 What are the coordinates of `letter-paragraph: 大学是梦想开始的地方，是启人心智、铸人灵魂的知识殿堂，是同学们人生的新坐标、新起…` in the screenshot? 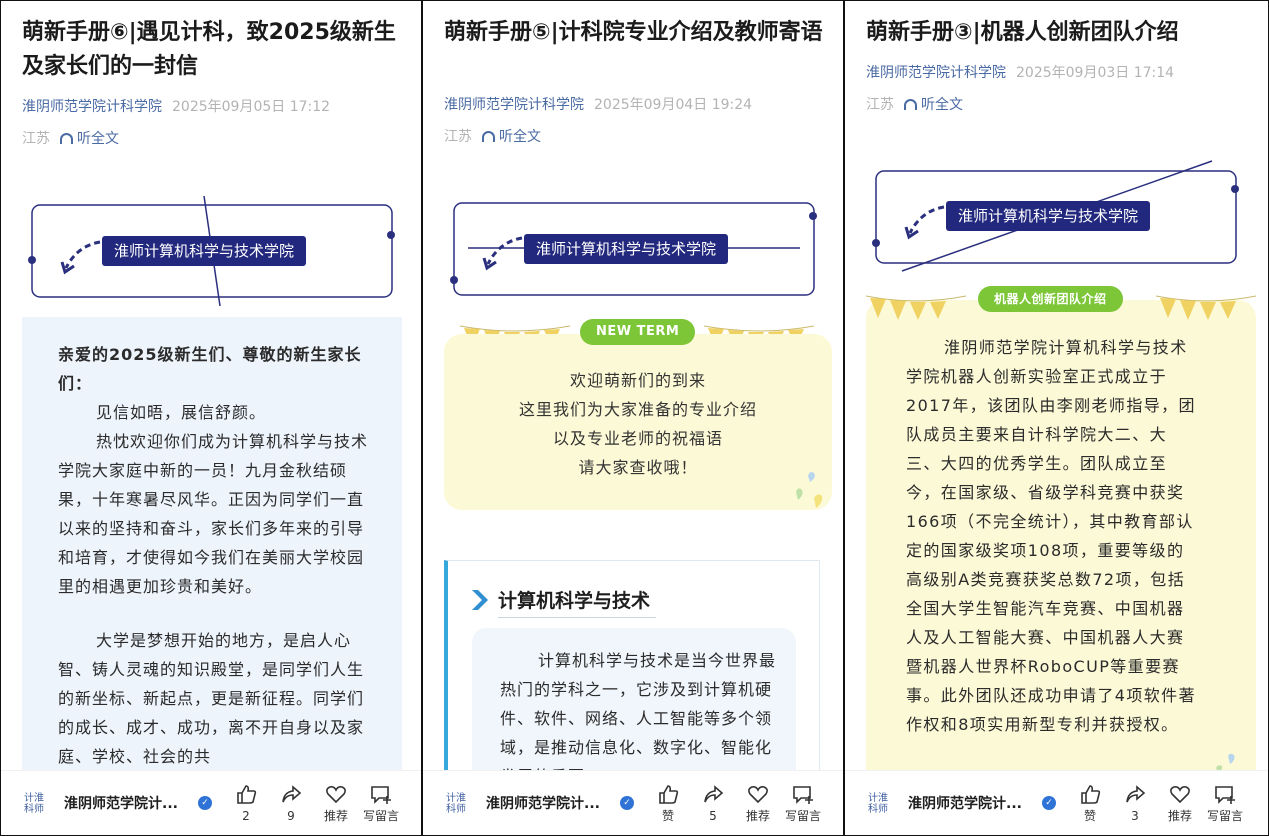 It's located at (211, 698).